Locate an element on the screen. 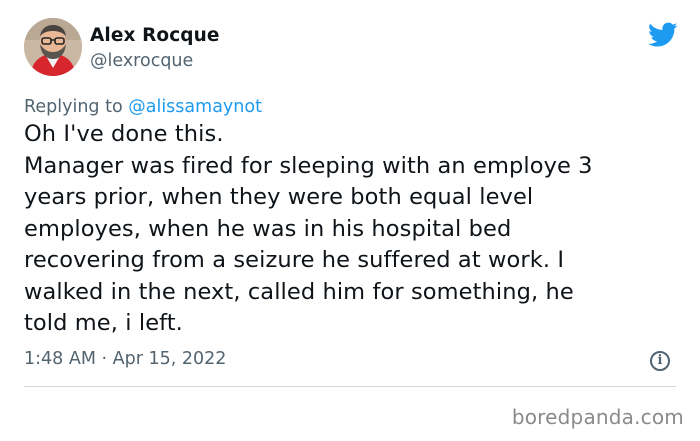 The height and width of the screenshot is (441, 700). divider is located at coordinates (350, 386).